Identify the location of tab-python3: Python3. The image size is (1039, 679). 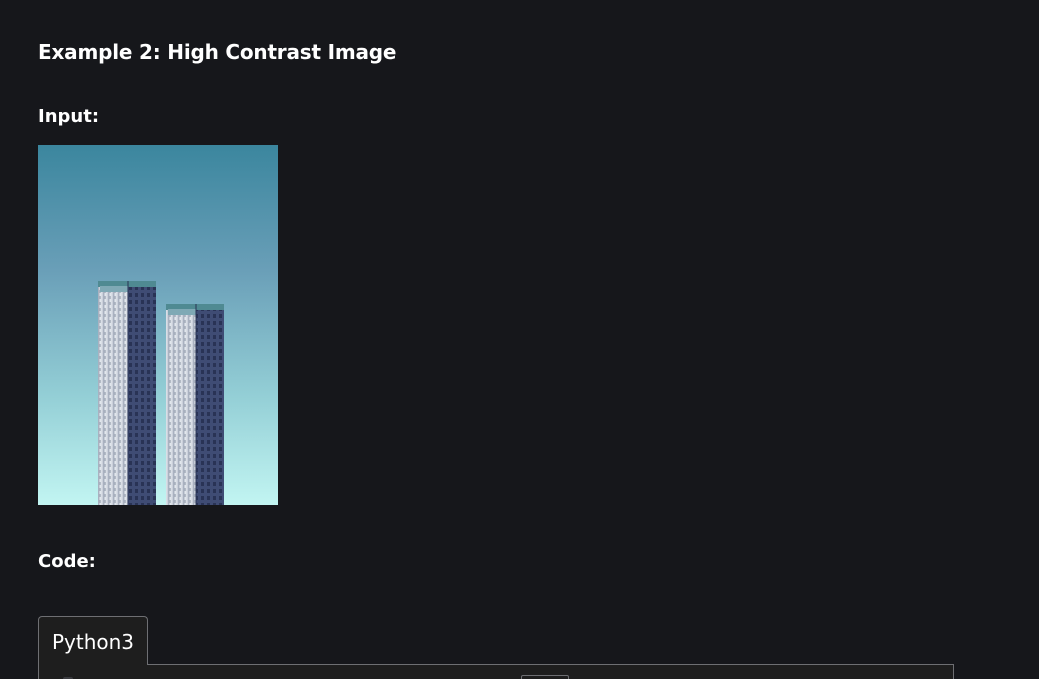
(93, 640).